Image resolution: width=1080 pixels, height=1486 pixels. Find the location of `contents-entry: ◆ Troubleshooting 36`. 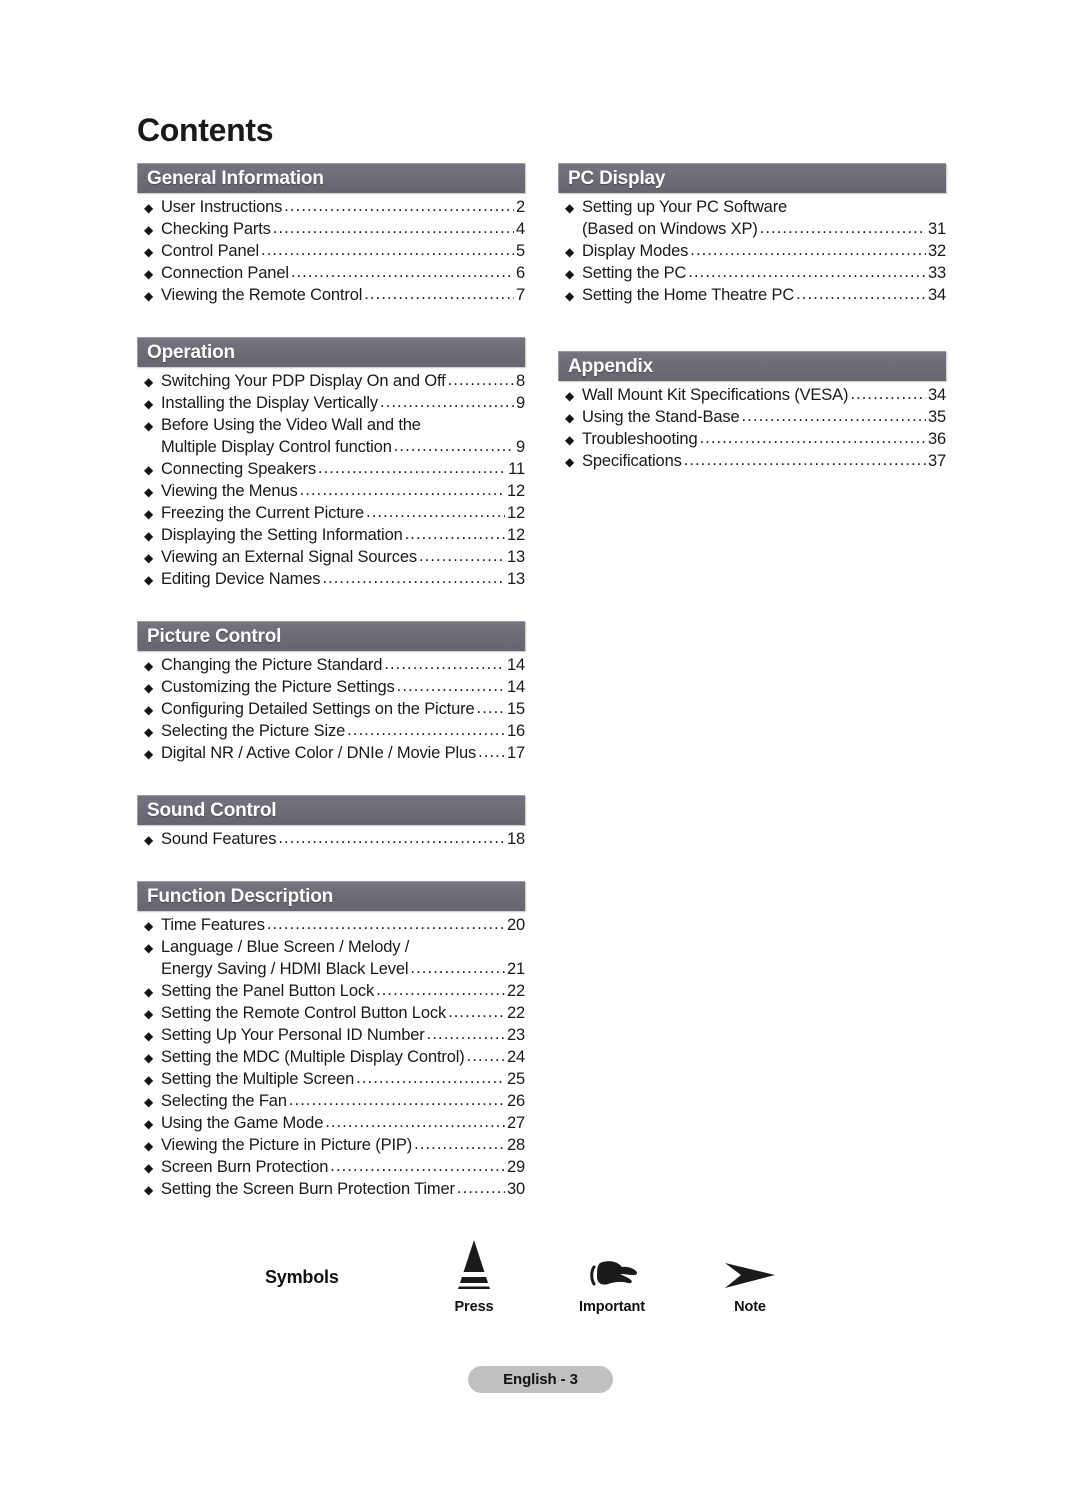

contents-entry: ◆ Troubleshooting 36 is located at coordinates (752, 440).